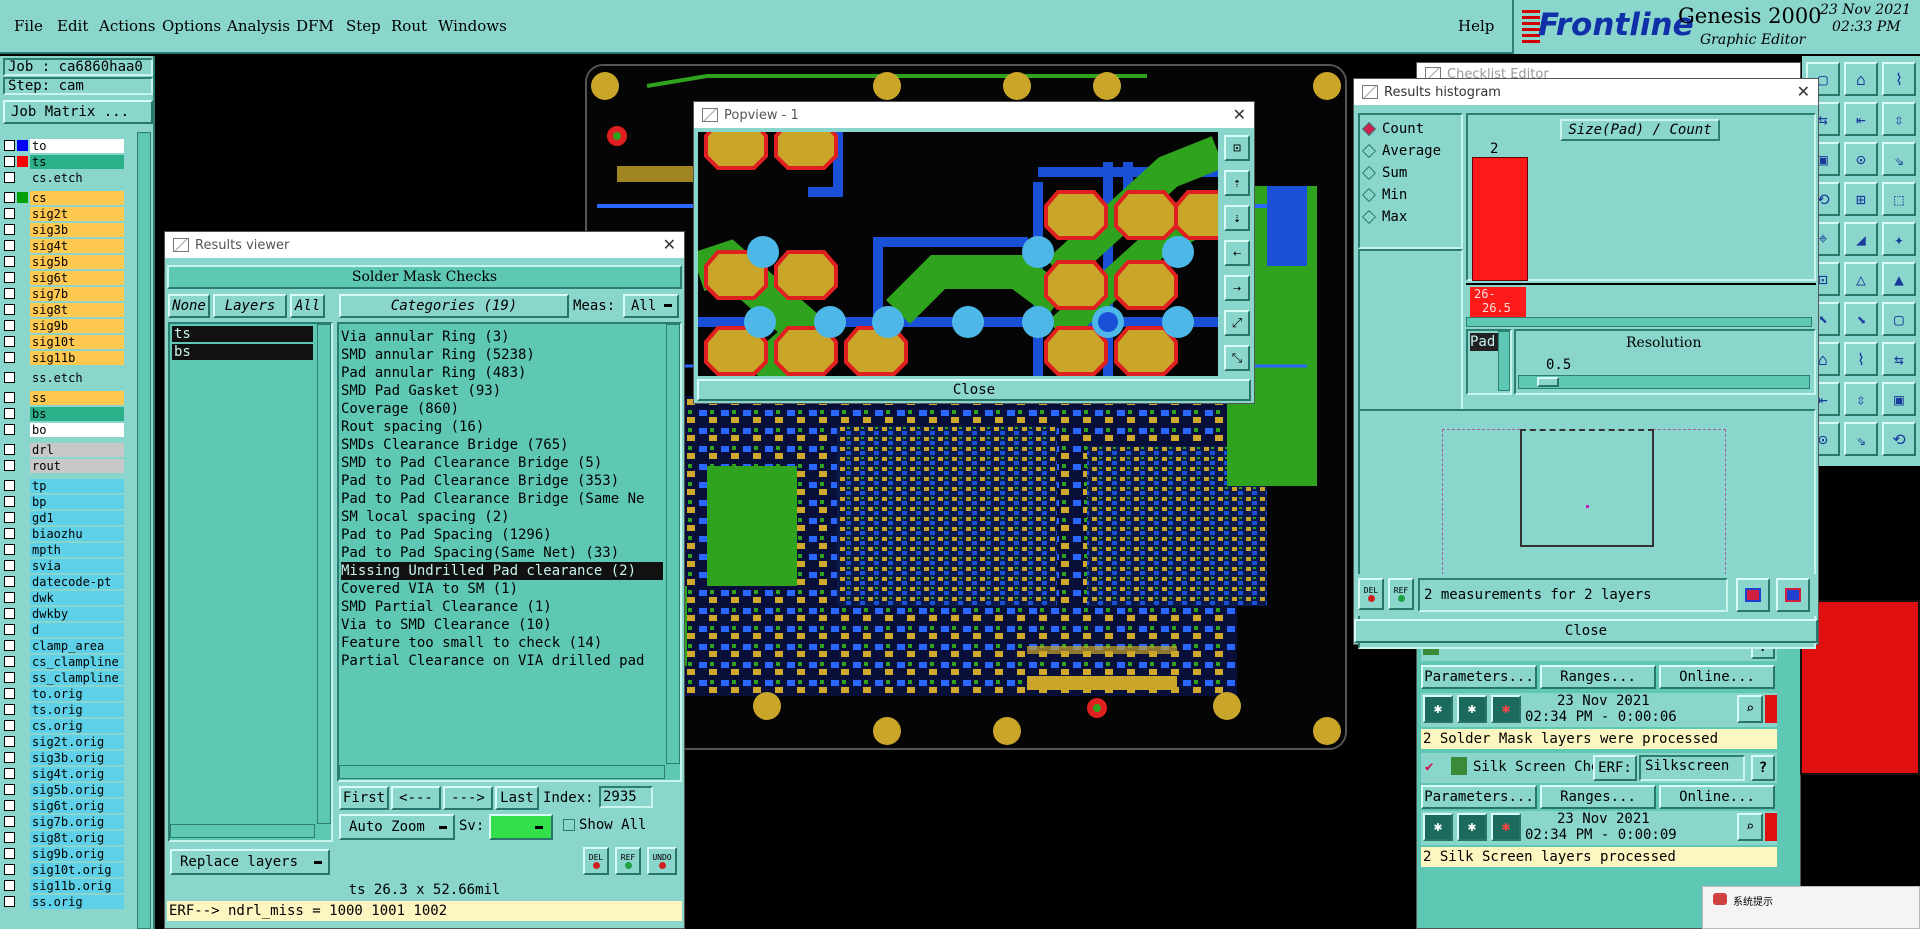  I want to click on unit-item: Pad, so click(1484, 342).